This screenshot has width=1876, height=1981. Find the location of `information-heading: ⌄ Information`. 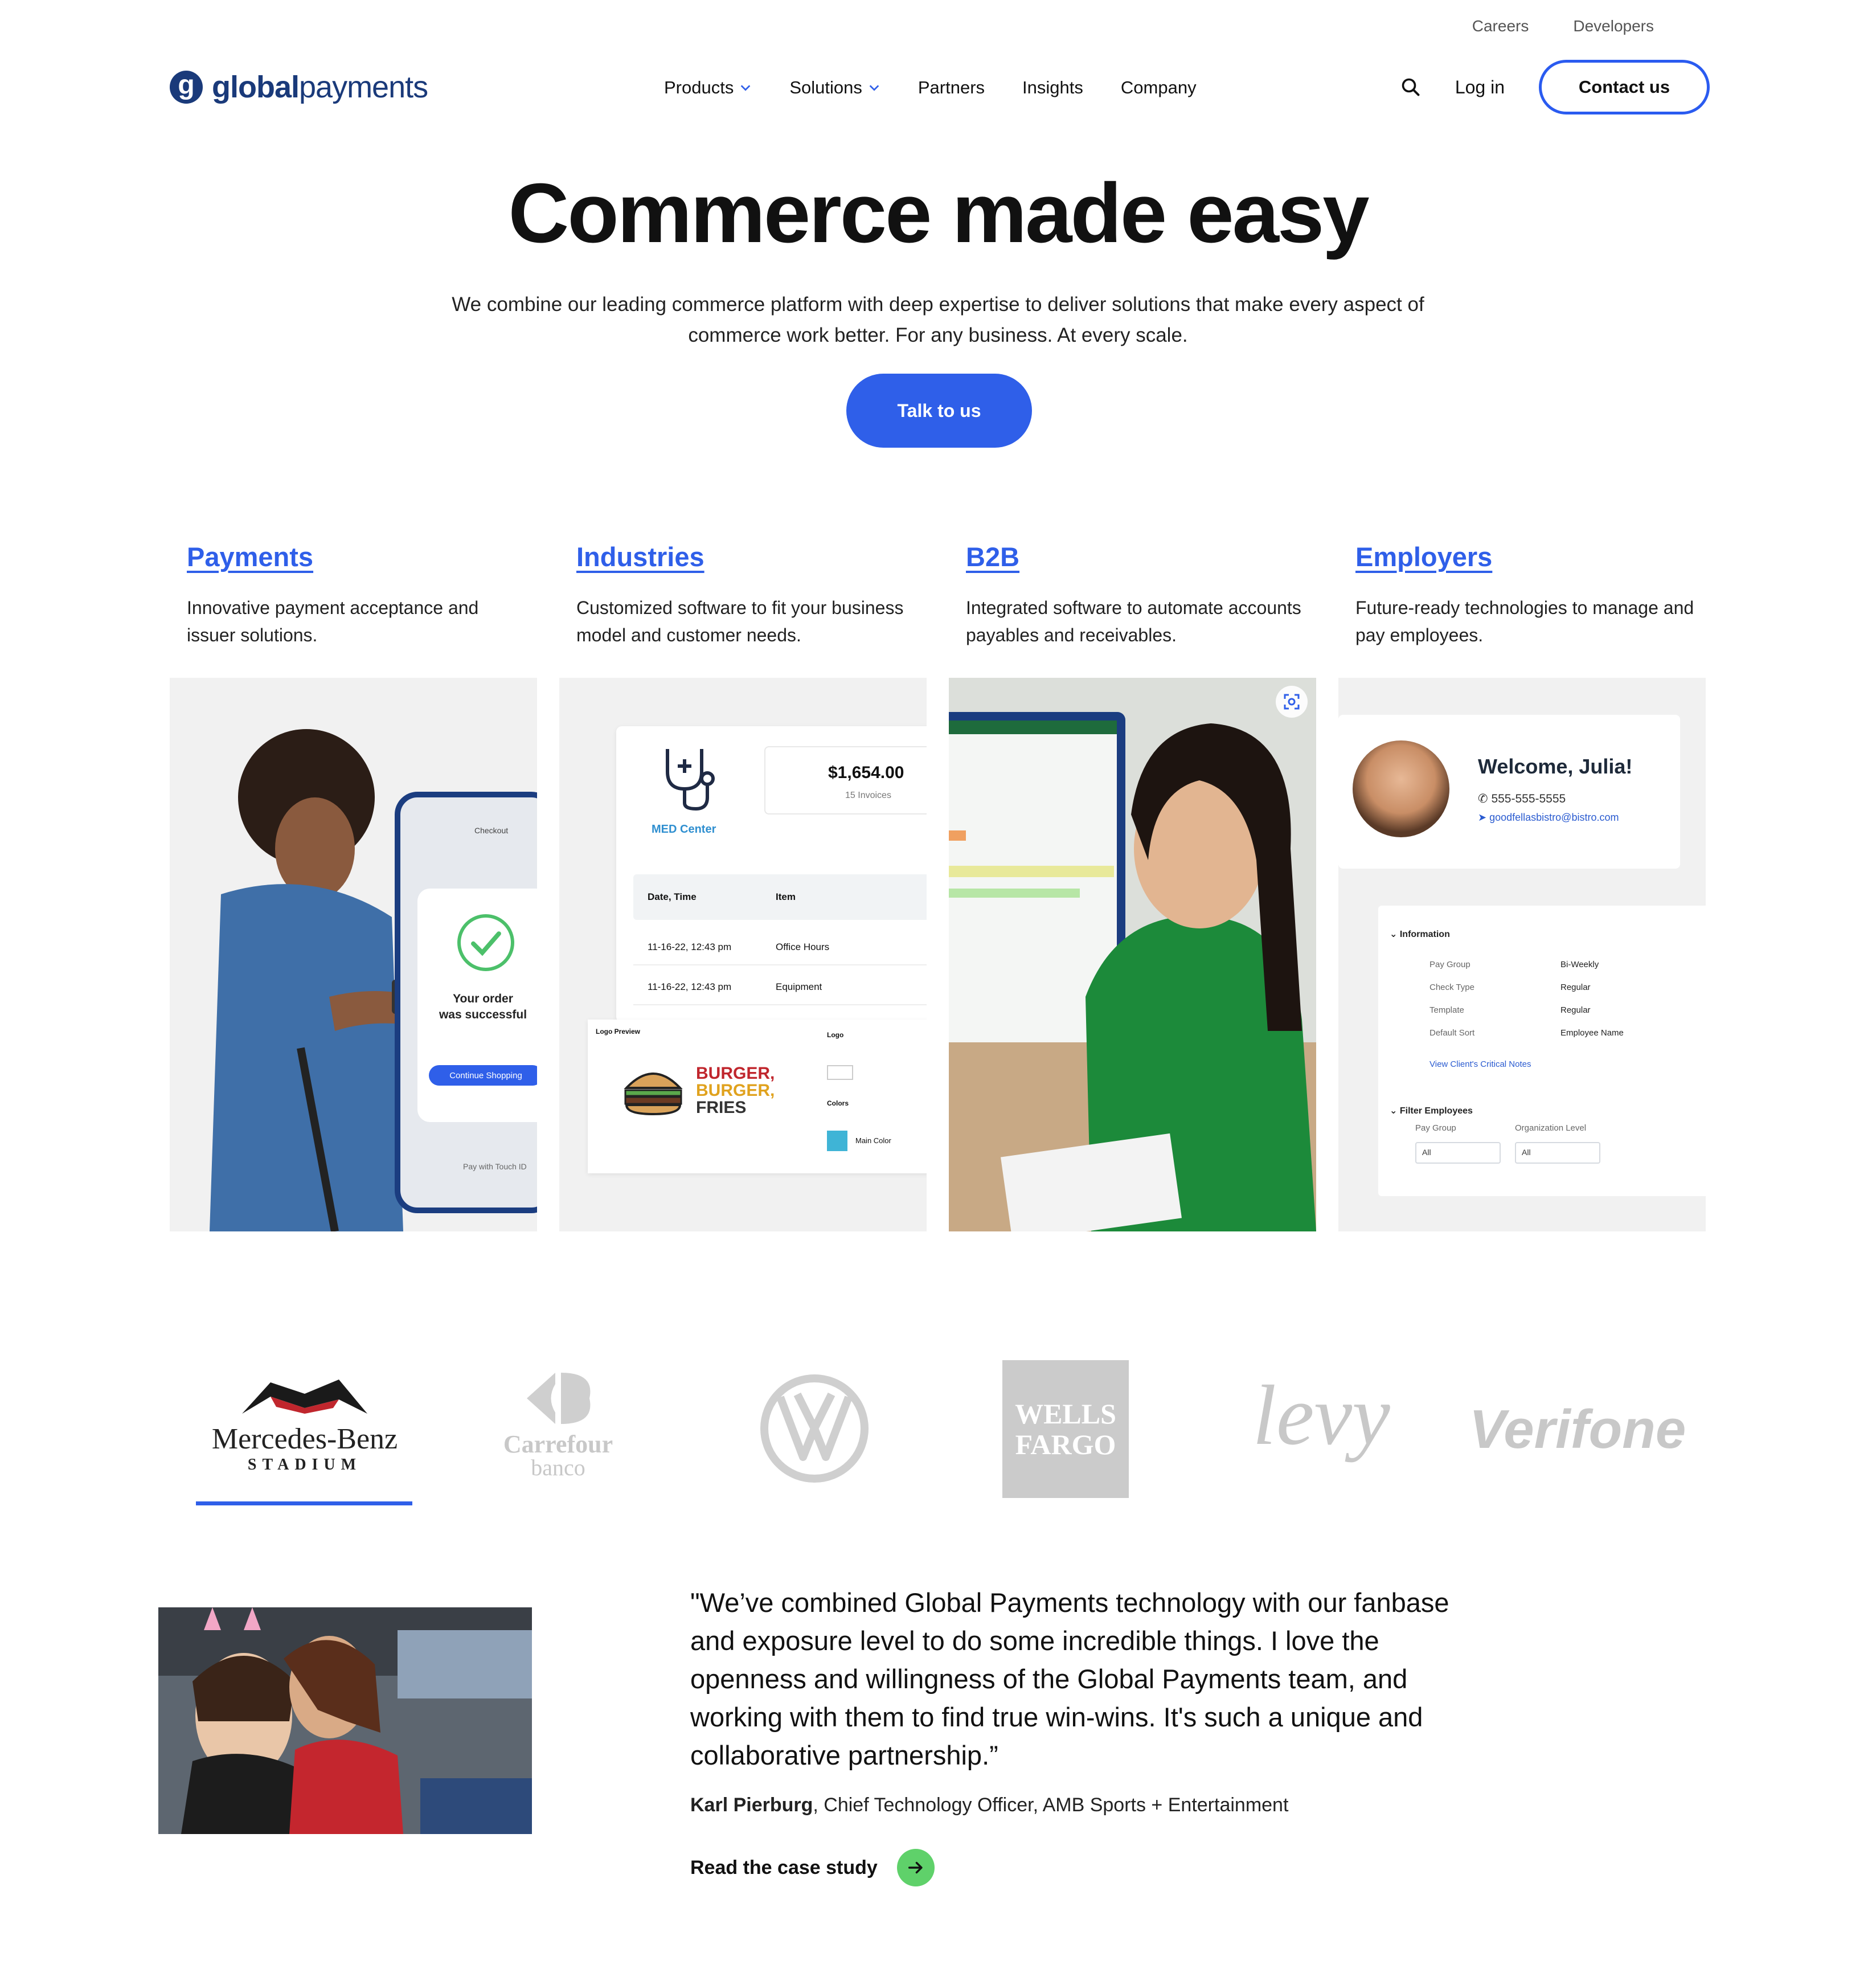

information-heading: ⌄ Information is located at coordinates (1420, 934).